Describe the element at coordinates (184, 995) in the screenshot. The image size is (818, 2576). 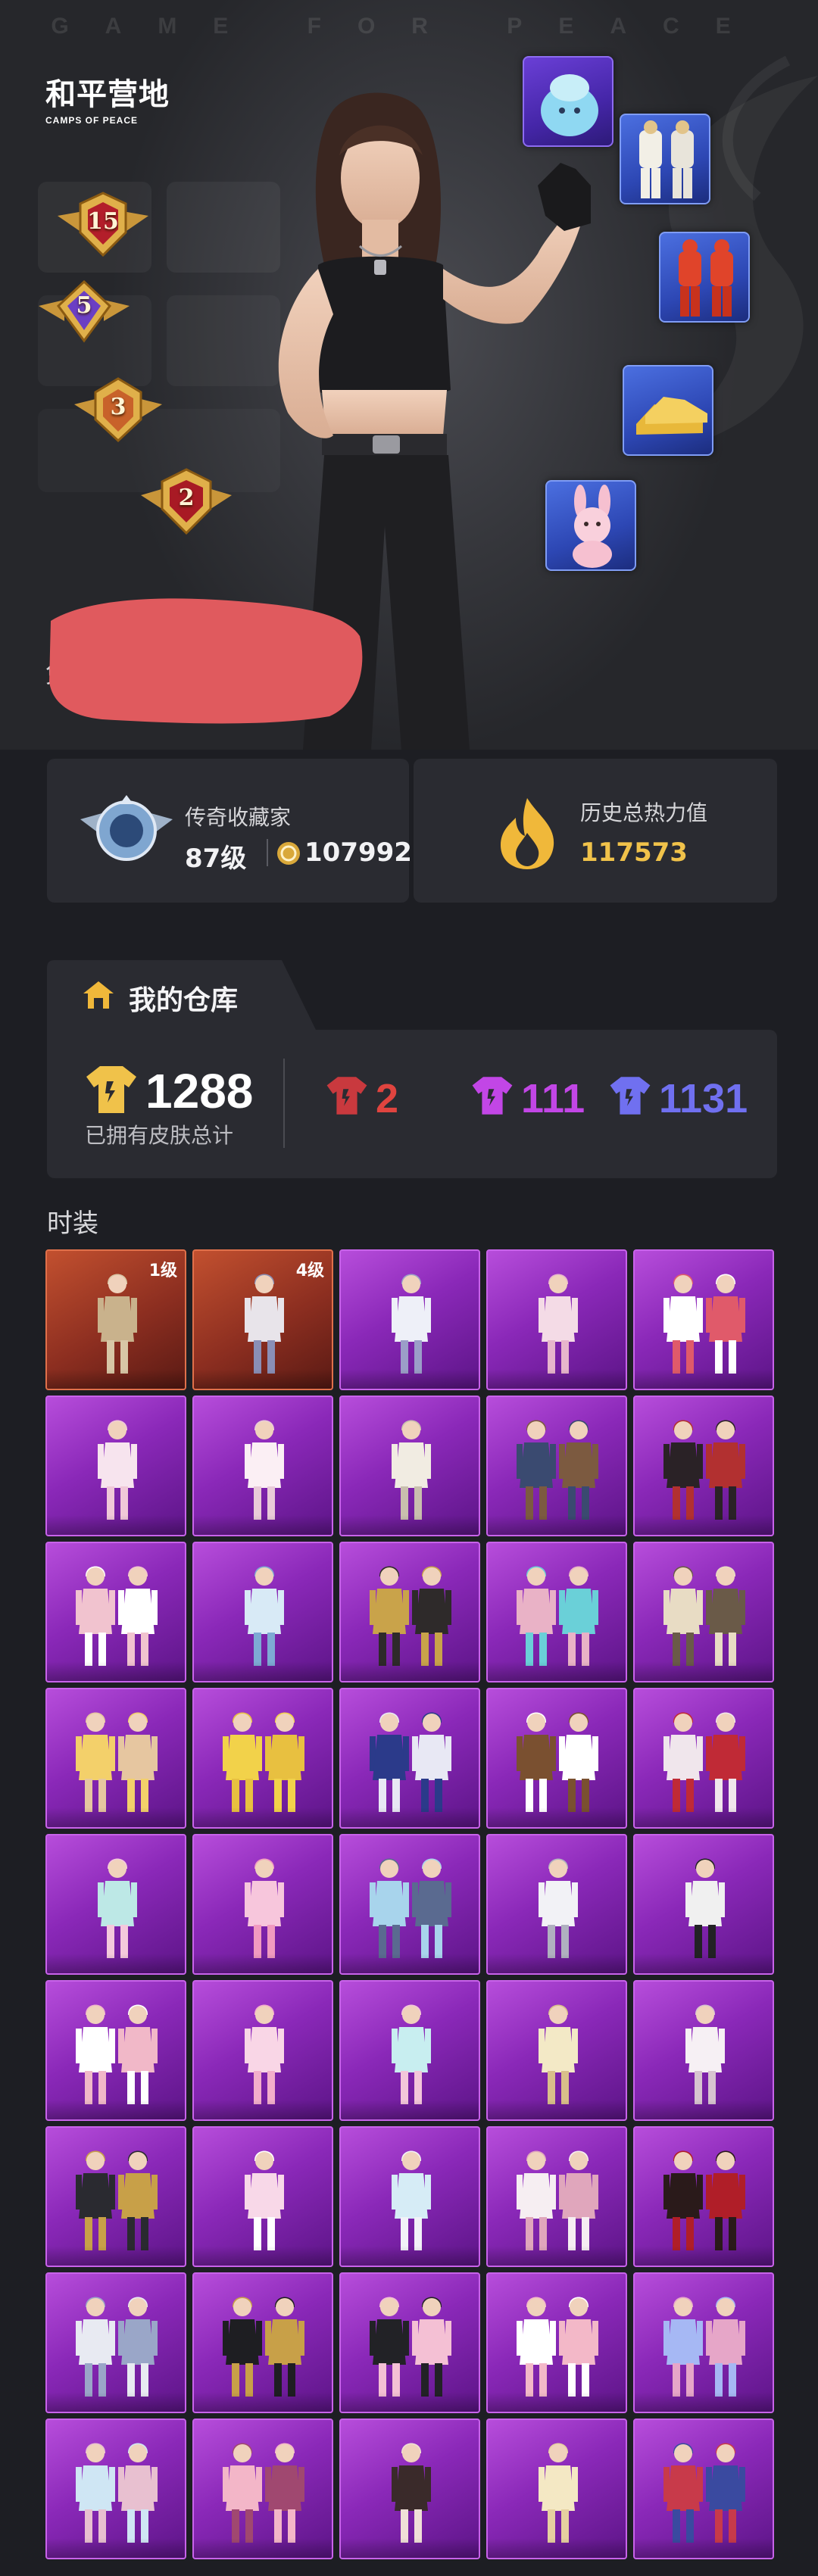
I see `warehouse-tab: 我的仓库` at that location.